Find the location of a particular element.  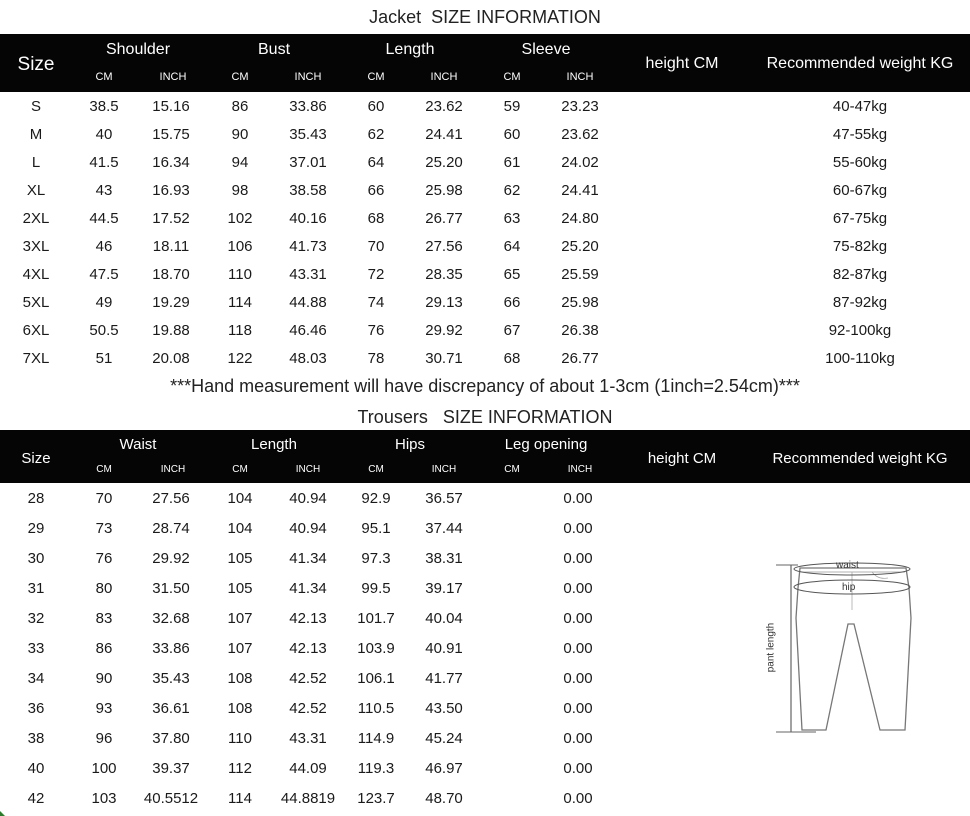

trousers-cell: 119.3 is located at coordinates (376, 768).